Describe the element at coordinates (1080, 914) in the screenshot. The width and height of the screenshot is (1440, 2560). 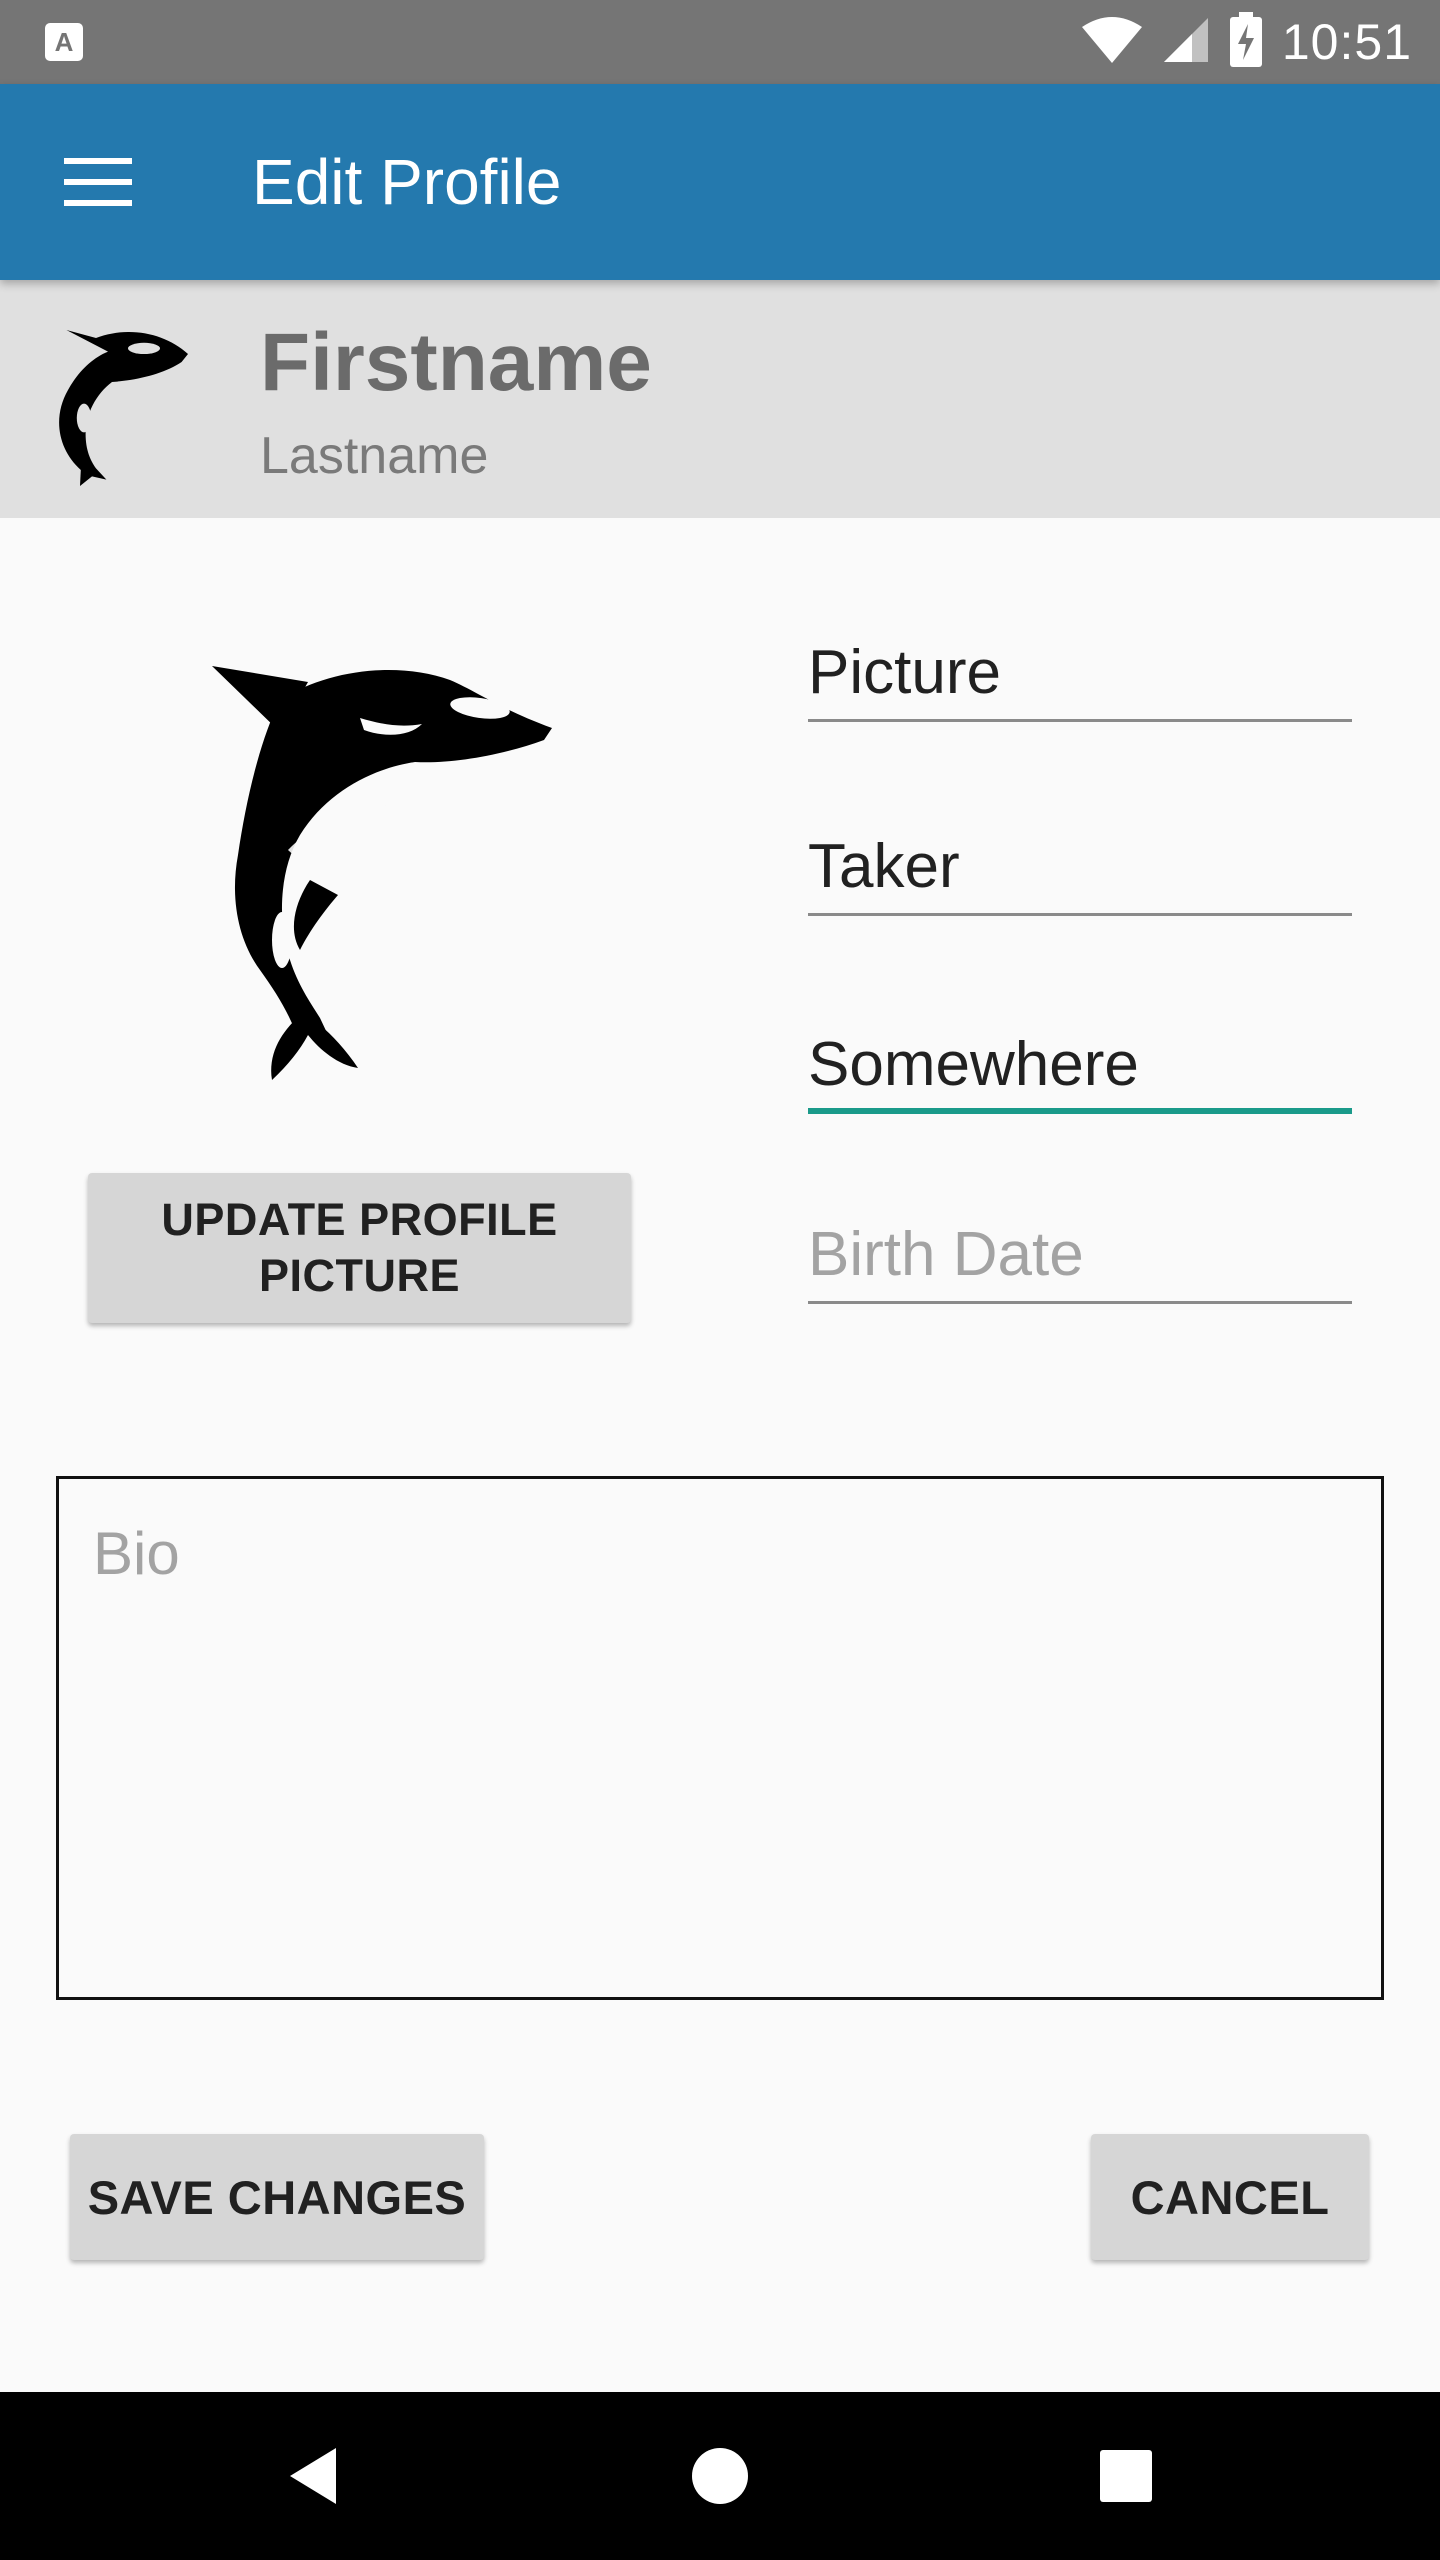
I see `last-name-underline` at that location.